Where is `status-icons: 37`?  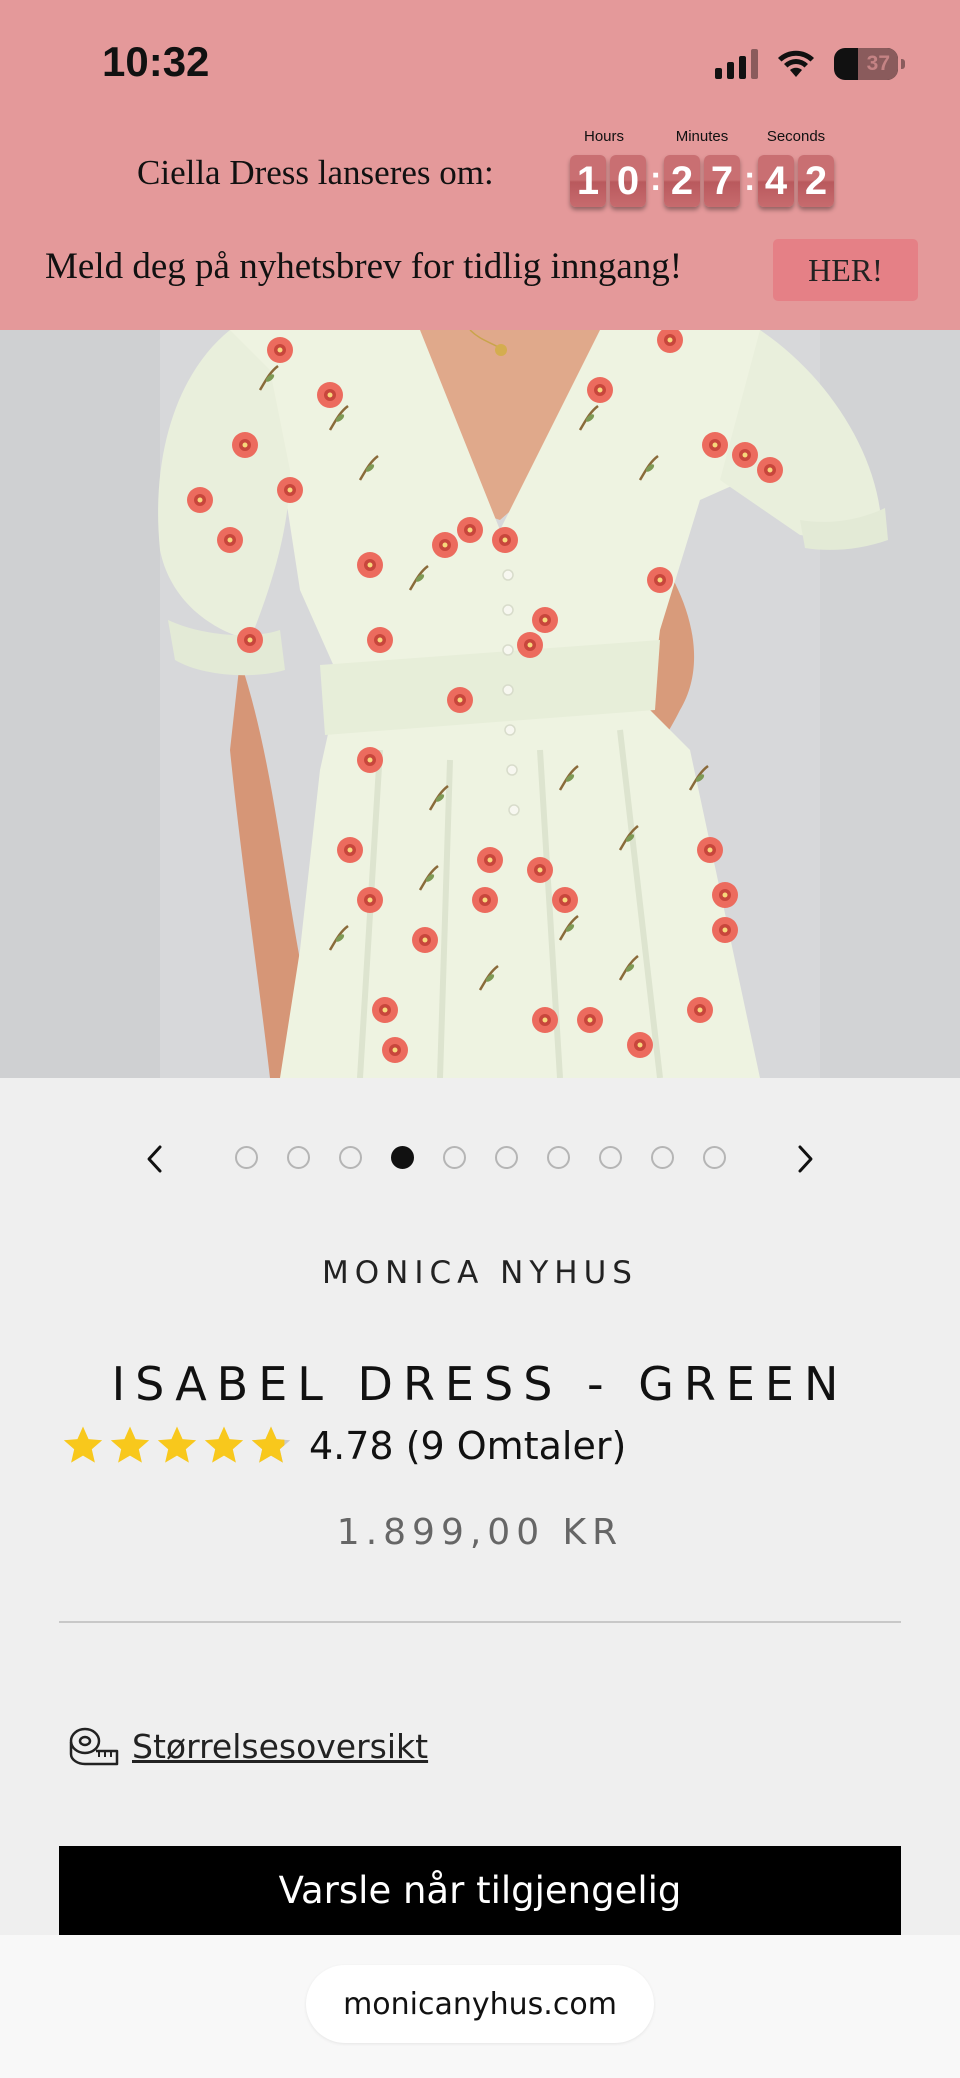
status-icons: 37 is located at coordinates (810, 64).